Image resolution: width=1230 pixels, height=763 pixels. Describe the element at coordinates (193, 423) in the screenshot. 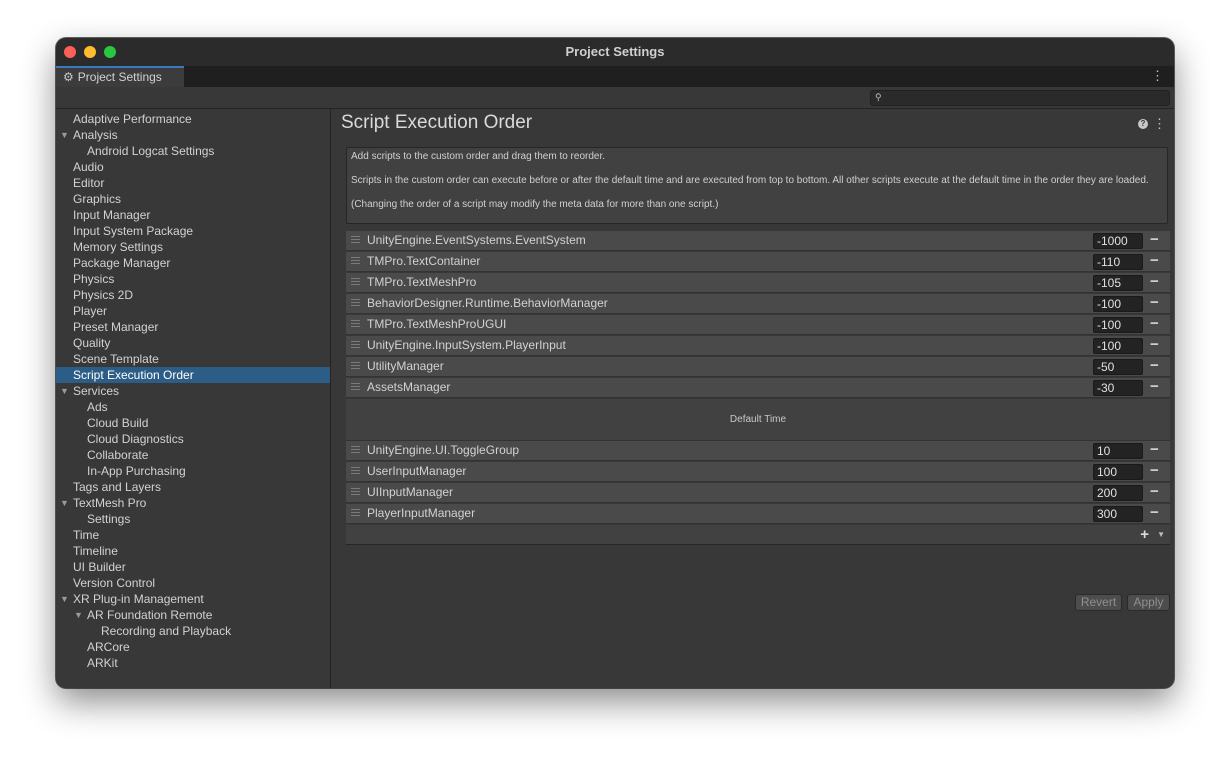

I see `sidebar-item: Cloud Build` at that location.